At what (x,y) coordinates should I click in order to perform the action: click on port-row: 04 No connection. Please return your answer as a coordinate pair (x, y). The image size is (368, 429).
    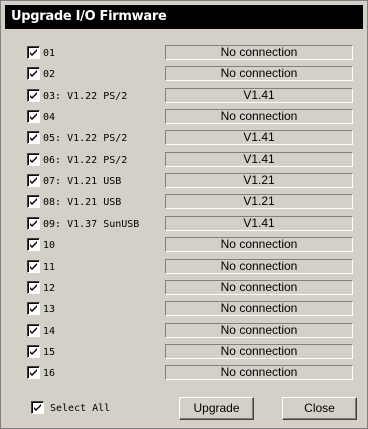
    Looking at the image, I should click on (192, 117).